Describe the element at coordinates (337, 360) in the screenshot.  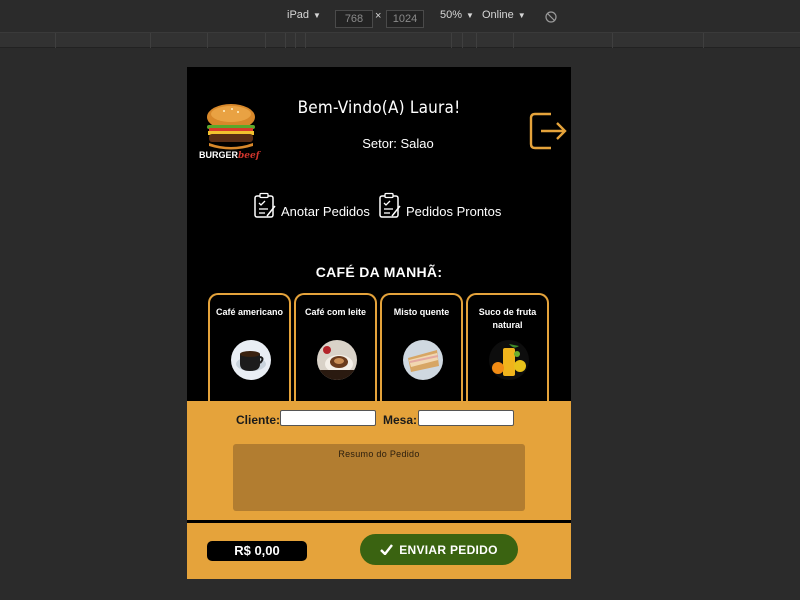
I see `coffee-with-milk-image` at that location.